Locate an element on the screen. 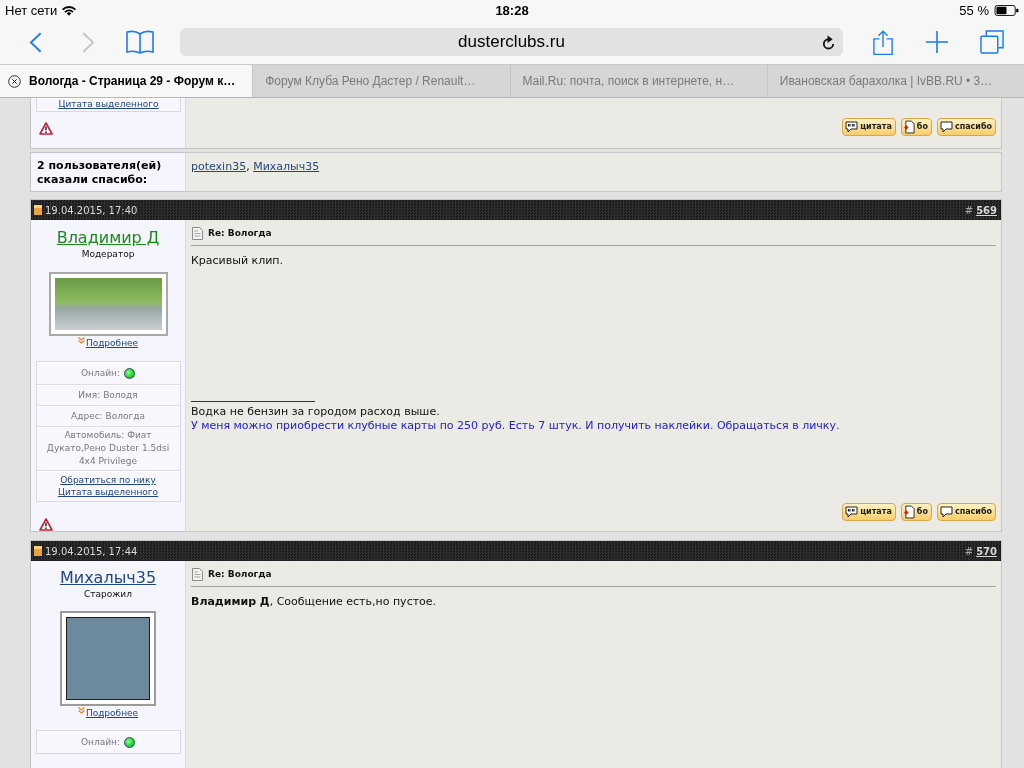 The image size is (1024, 768). post-date: 19.04.2015, 17:40 is located at coordinates (91, 210).